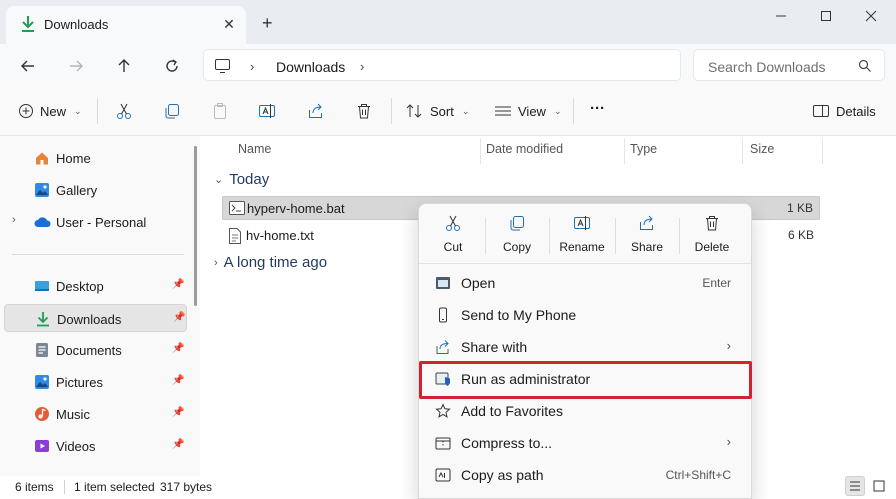 Image resolution: width=896 pixels, height=499 pixels. Describe the element at coordinates (443, 475) in the screenshot. I see `copy-path-icon` at that location.